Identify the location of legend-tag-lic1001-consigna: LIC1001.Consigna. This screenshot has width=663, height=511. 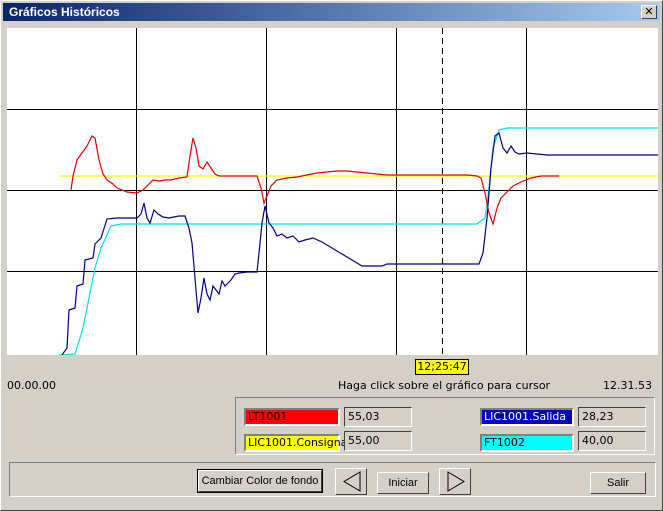
(295, 443).